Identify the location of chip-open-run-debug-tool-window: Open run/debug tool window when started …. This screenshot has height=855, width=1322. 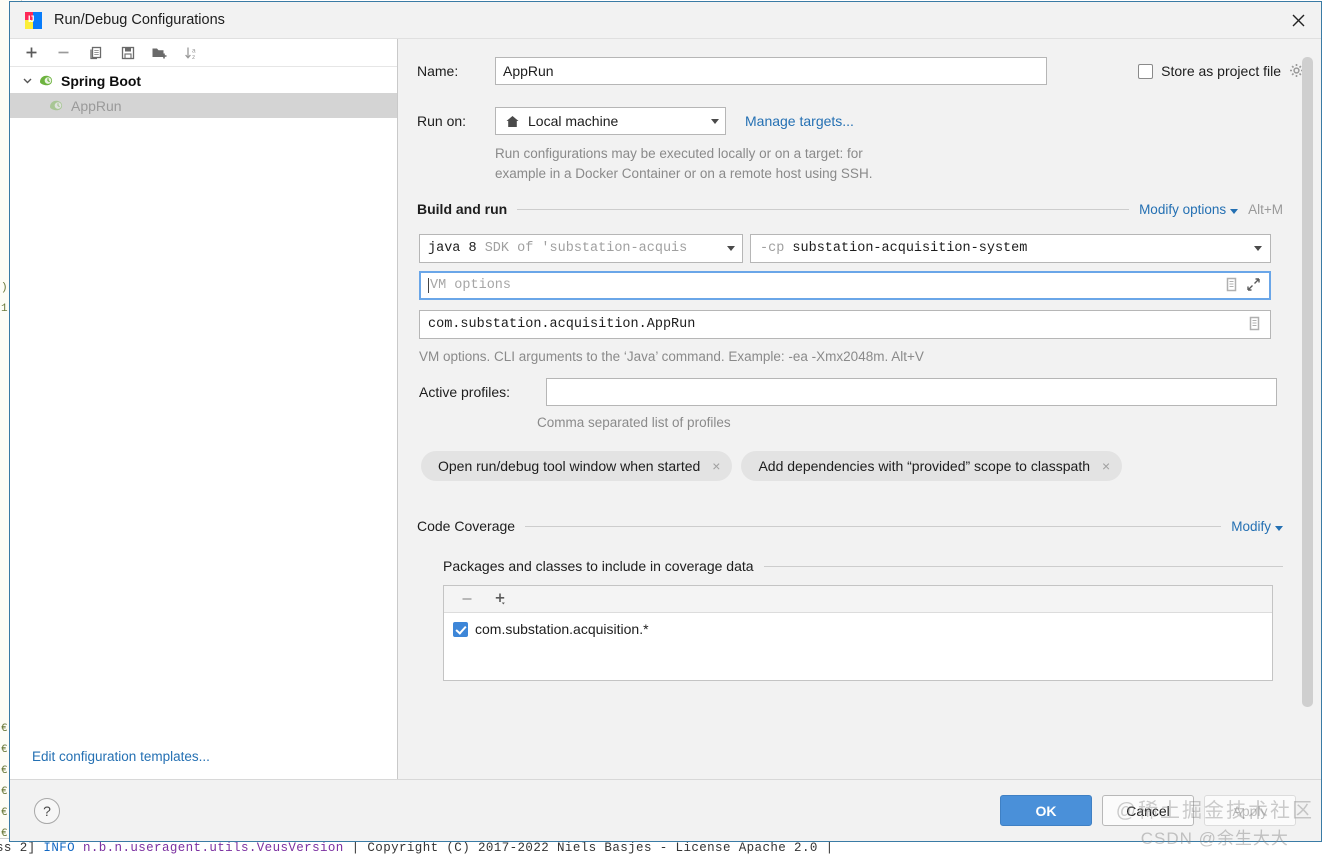
(577, 466).